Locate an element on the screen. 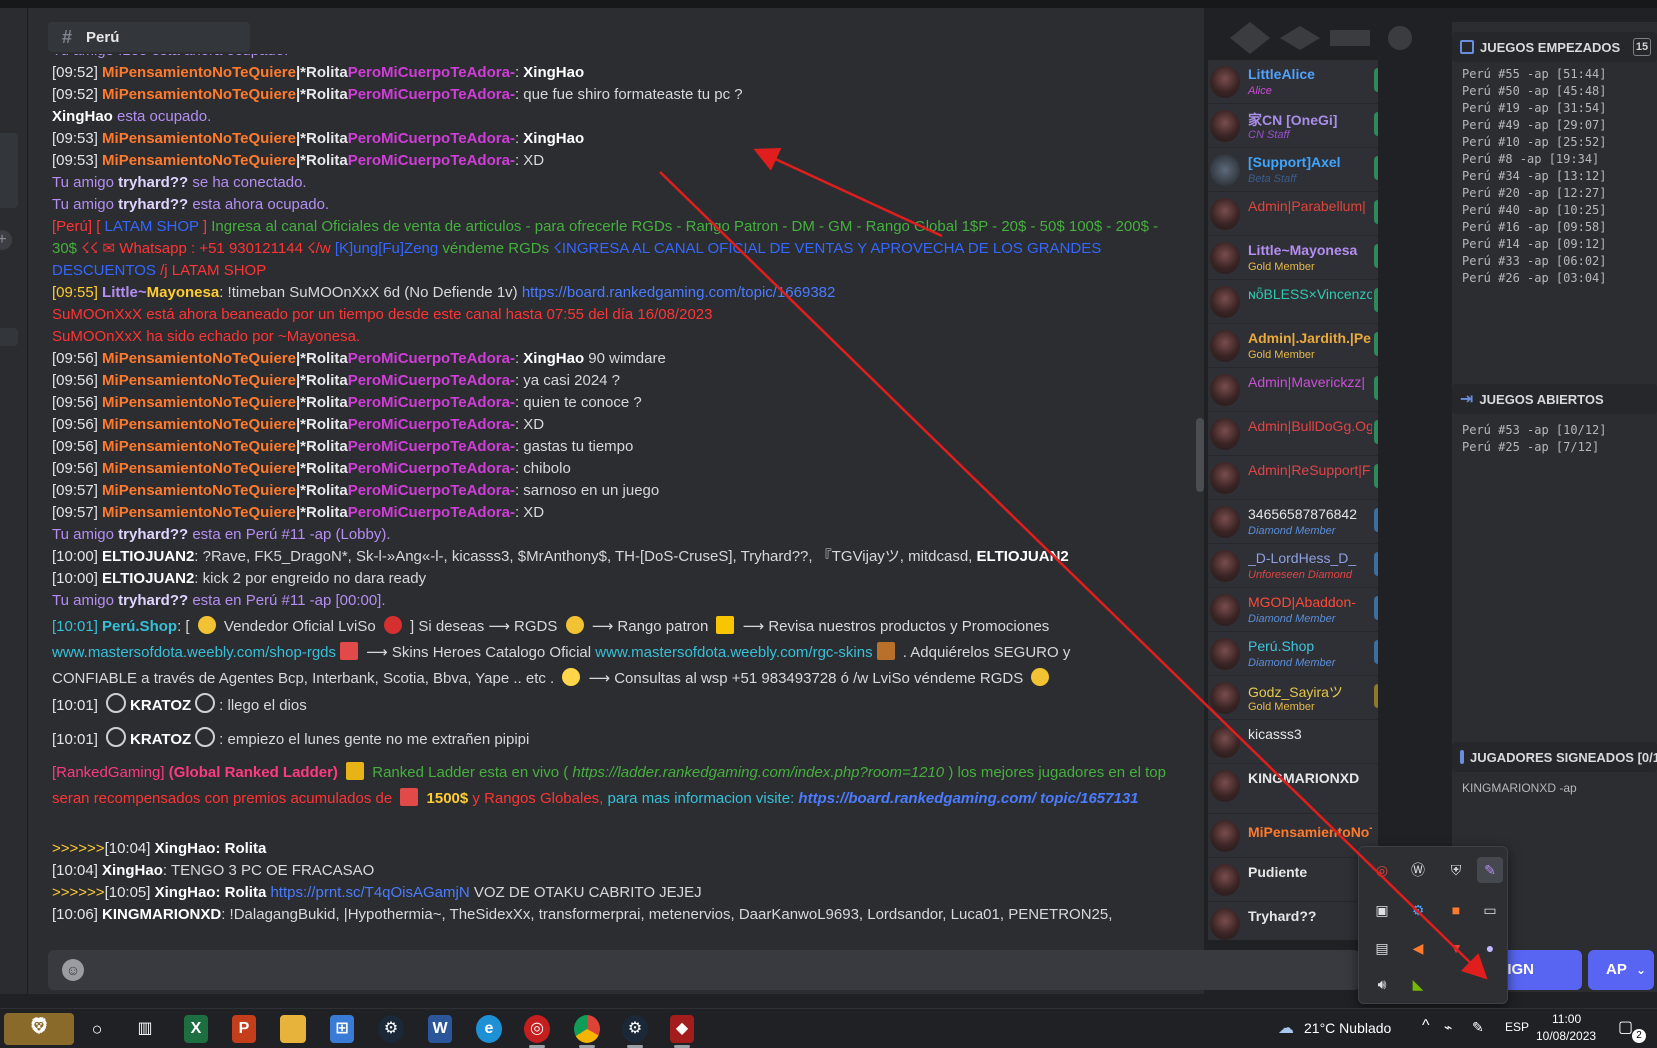 The image size is (1657, 1048). steam-app-icon: ⚙ is located at coordinates (635, 1029).